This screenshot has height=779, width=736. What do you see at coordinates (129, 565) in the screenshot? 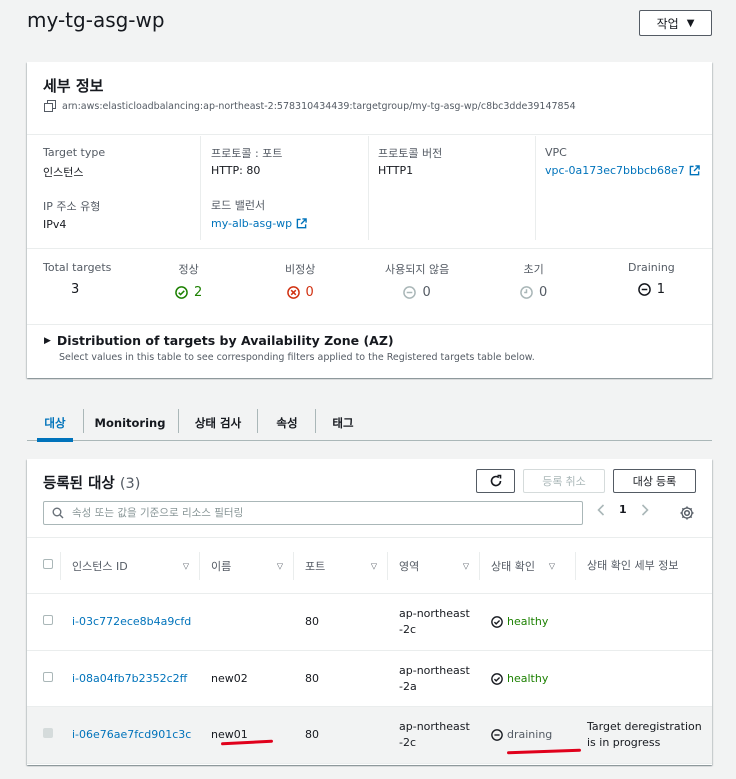
I see `col-instance-id: 인스턴스 ID ▽` at bounding box center [129, 565].